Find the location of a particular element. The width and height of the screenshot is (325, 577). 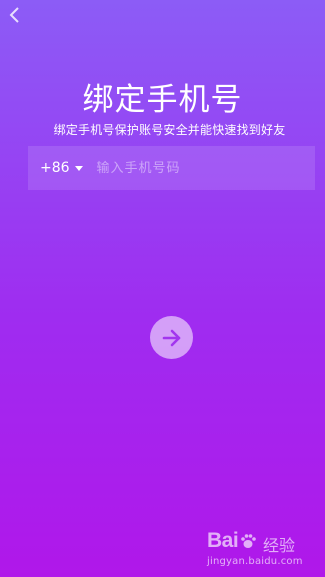

paw-icon is located at coordinates (248, 541).